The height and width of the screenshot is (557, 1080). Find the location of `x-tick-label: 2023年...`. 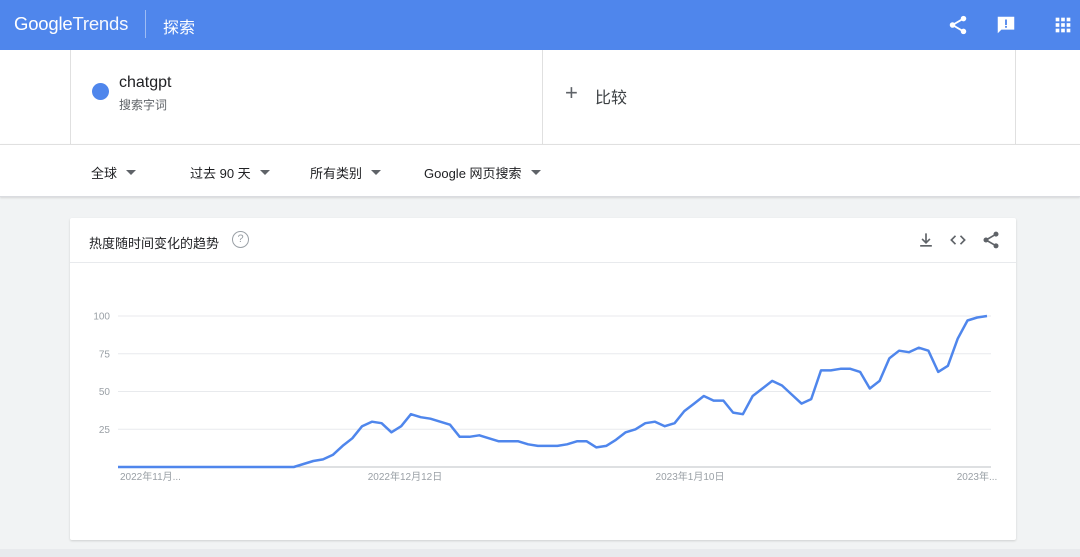

x-tick-label: 2023年... is located at coordinates (977, 476).